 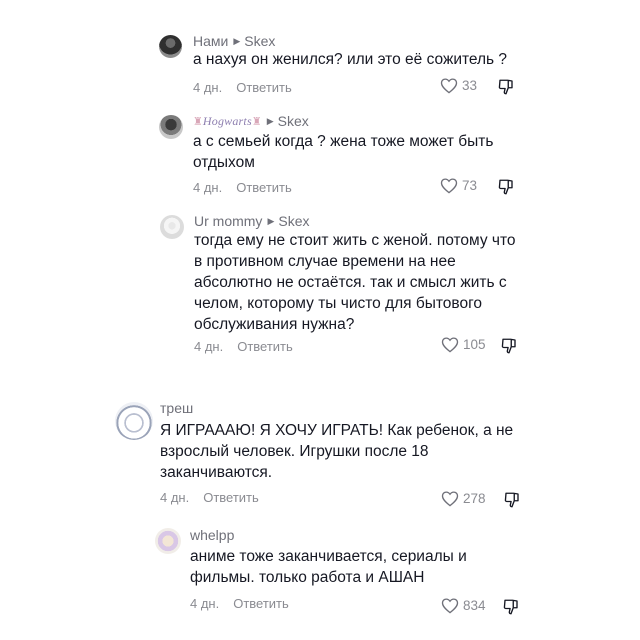 I want to click on author-line: whelpp, so click(x=212, y=535).